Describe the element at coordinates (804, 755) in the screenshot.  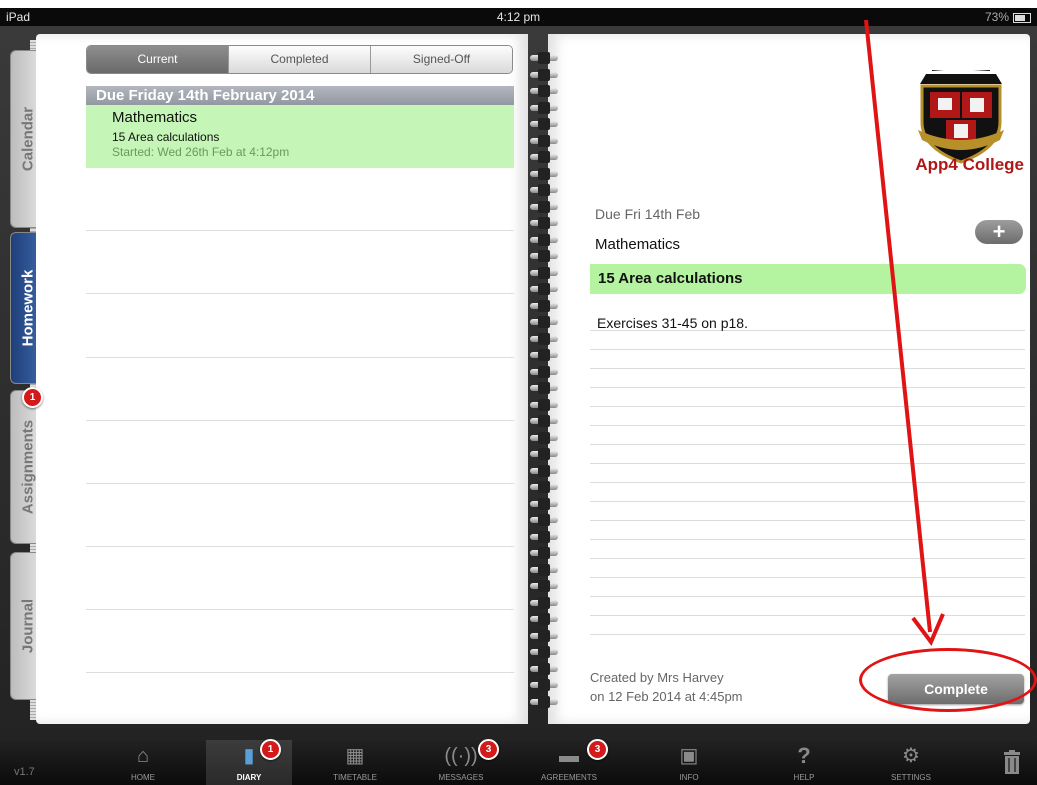
I see `help-icon: ?` at that location.